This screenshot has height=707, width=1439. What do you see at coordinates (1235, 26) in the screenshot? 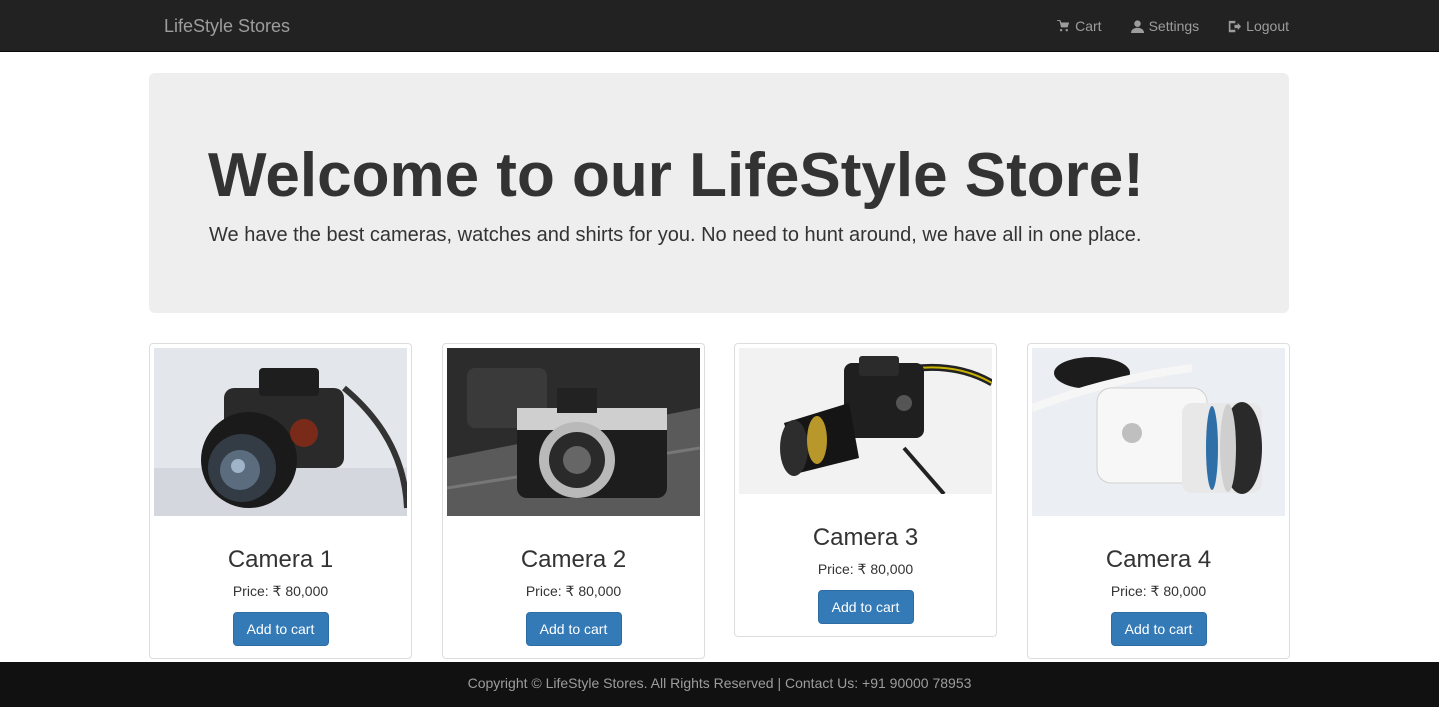
I see `logout-icon` at bounding box center [1235, 26].